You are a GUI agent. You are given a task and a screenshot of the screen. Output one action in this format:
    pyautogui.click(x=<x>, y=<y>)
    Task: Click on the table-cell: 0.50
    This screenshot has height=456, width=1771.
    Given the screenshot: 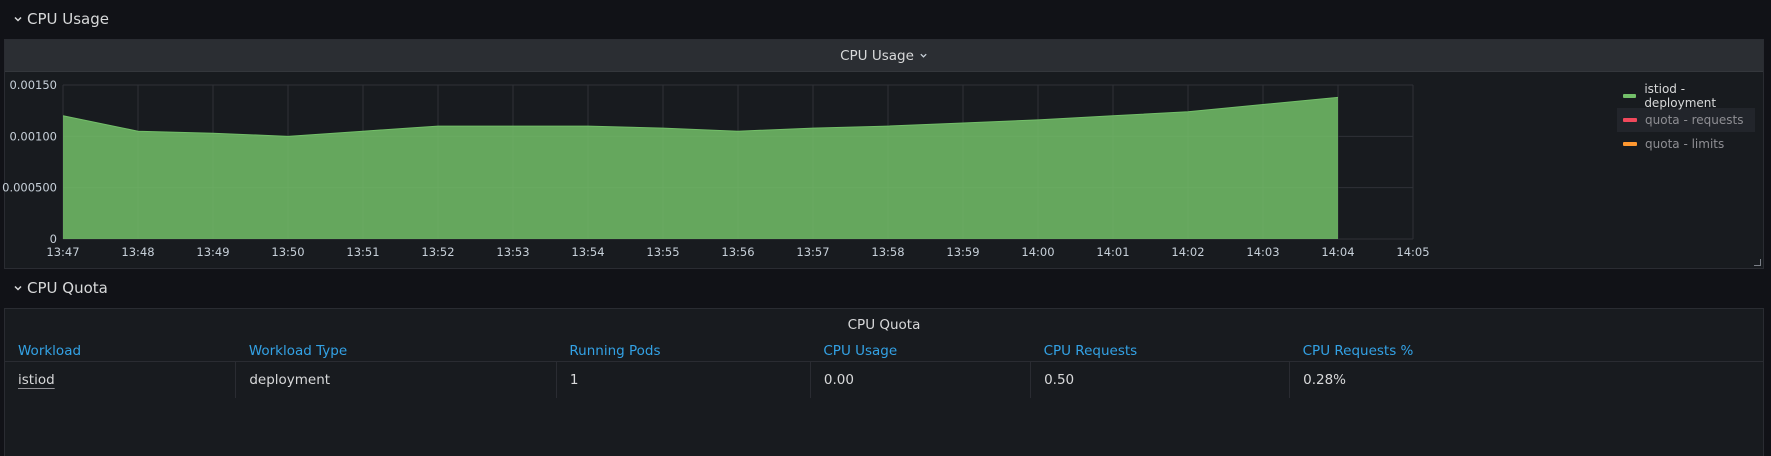 What is the action you would take?
    pyautogui.click(x=1160, y=379)
    